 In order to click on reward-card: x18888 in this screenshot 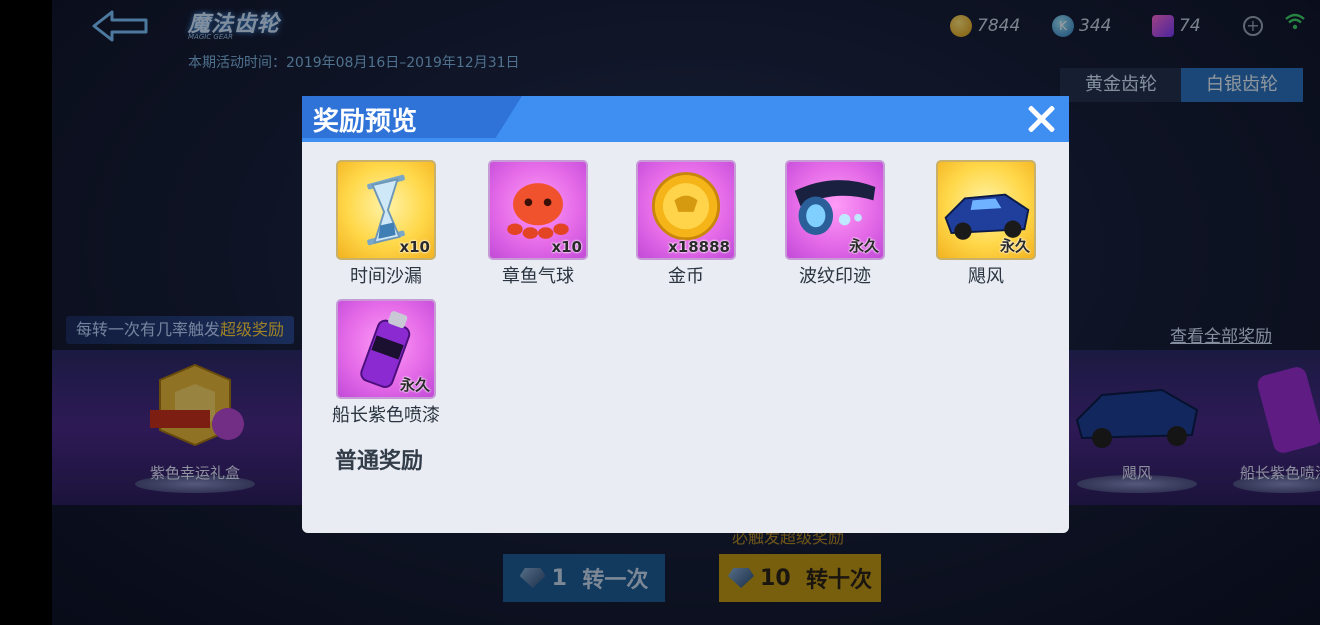, I will do `click(686, 210)`.